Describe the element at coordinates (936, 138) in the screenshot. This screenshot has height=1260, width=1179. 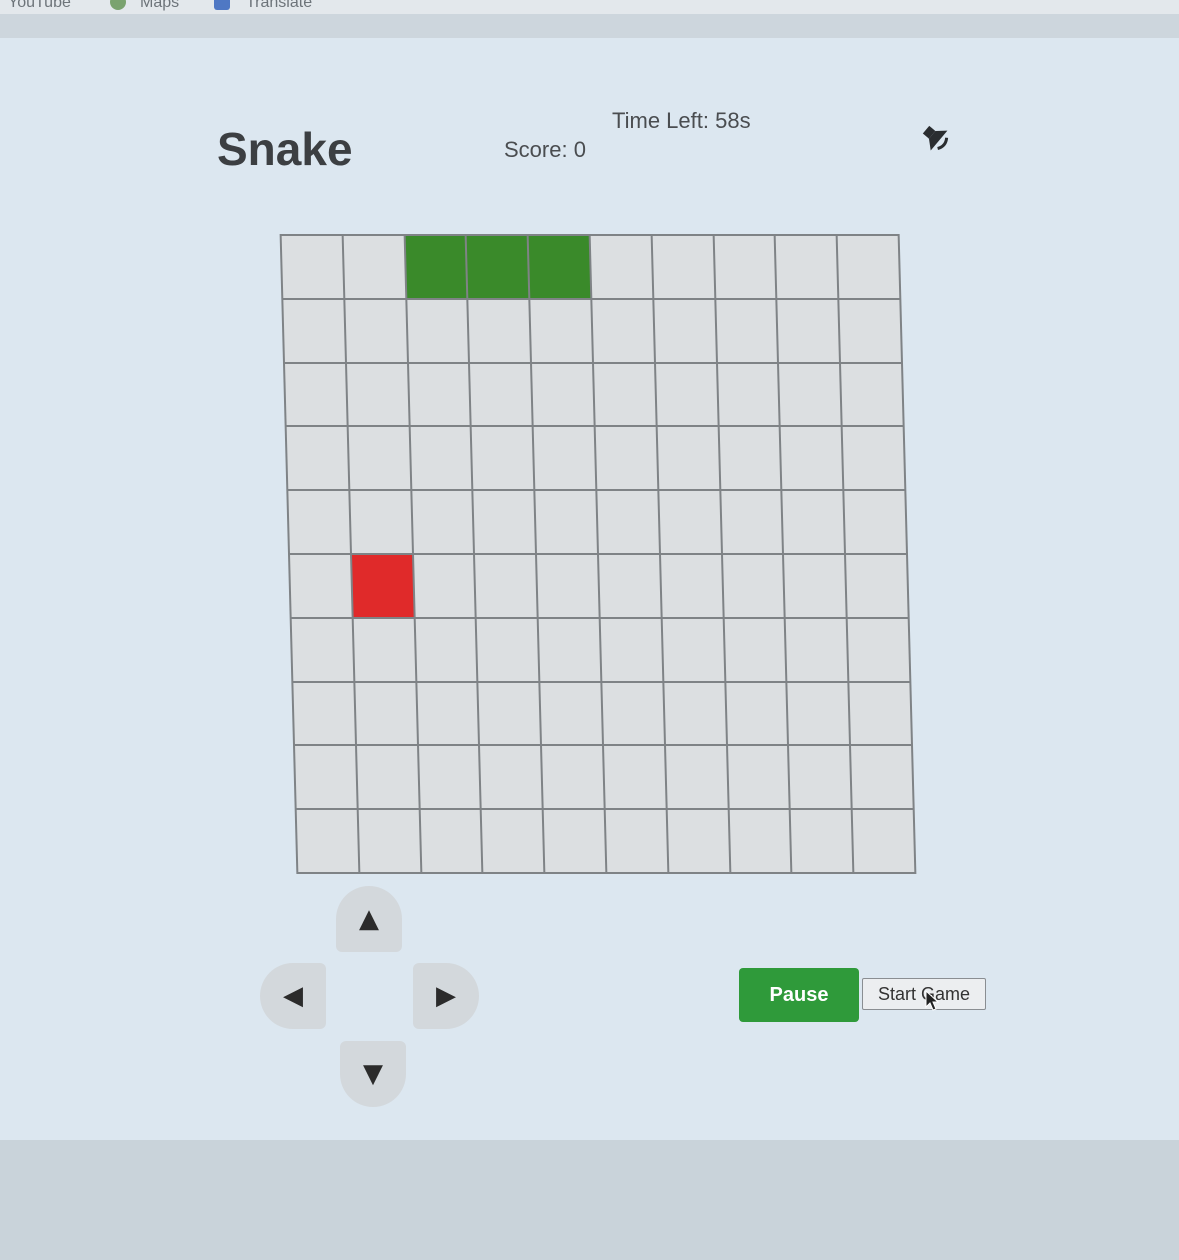
I see `sound-button` at that location.